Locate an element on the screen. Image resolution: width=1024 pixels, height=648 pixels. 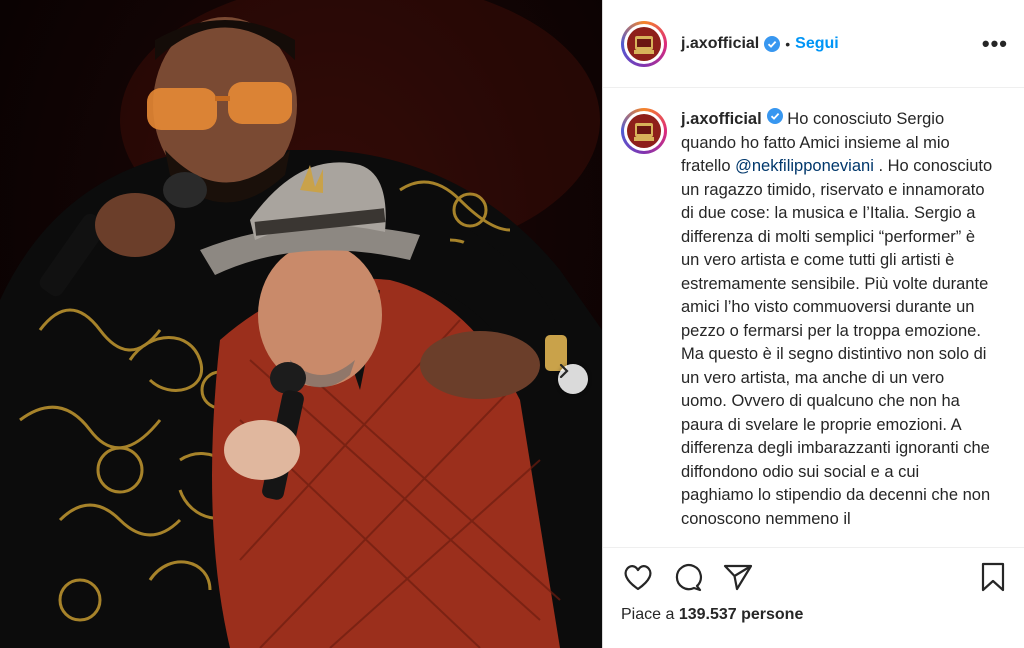
more-options-icon: ••• is located at coordinates (995, 44).